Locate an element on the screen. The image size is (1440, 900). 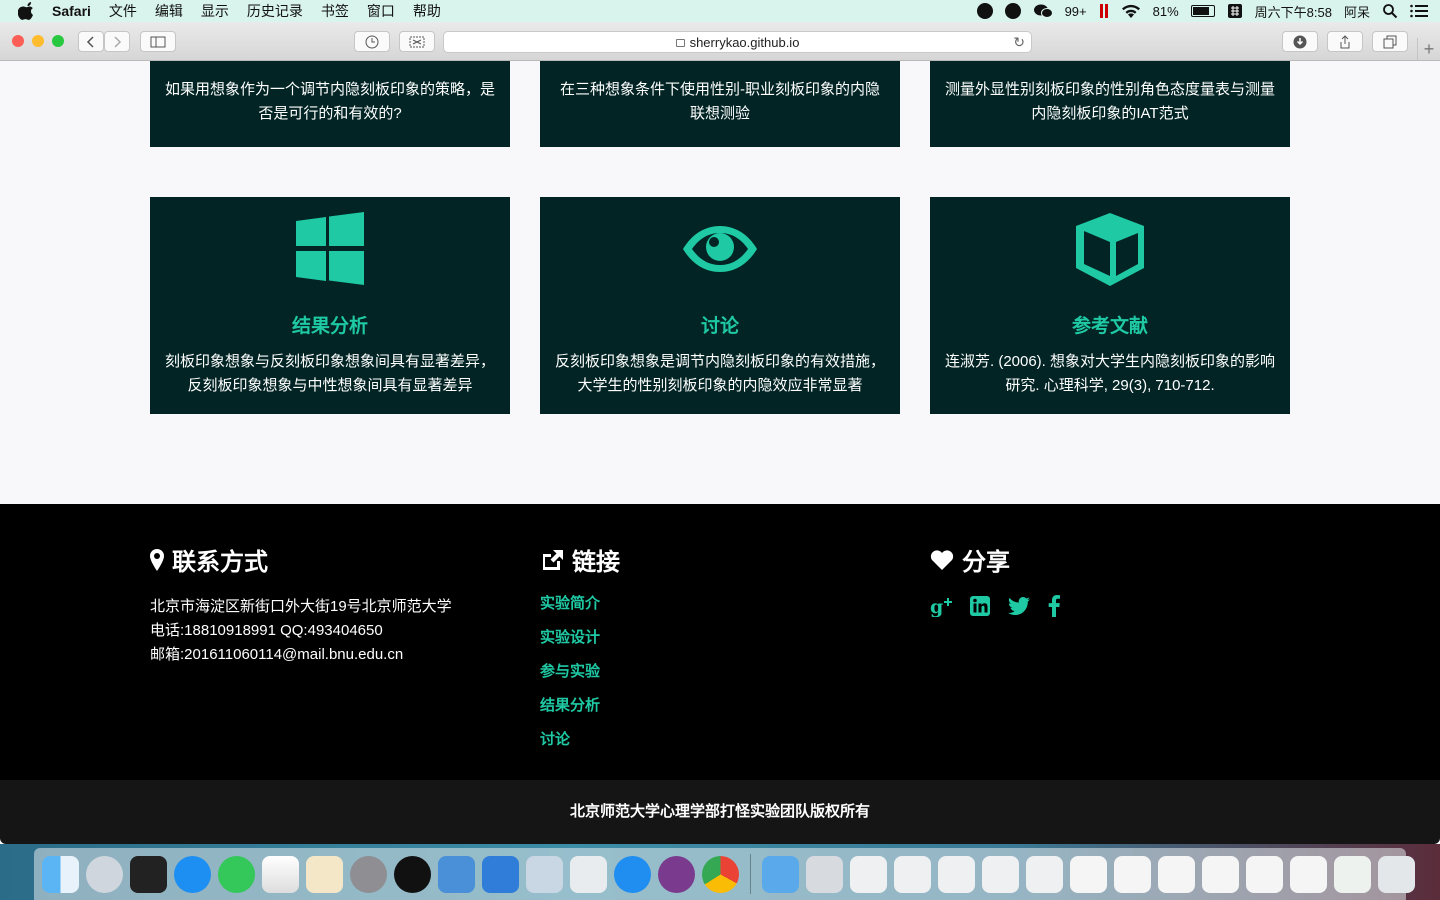
zoom-window-button is located at coordinates (58, 41).